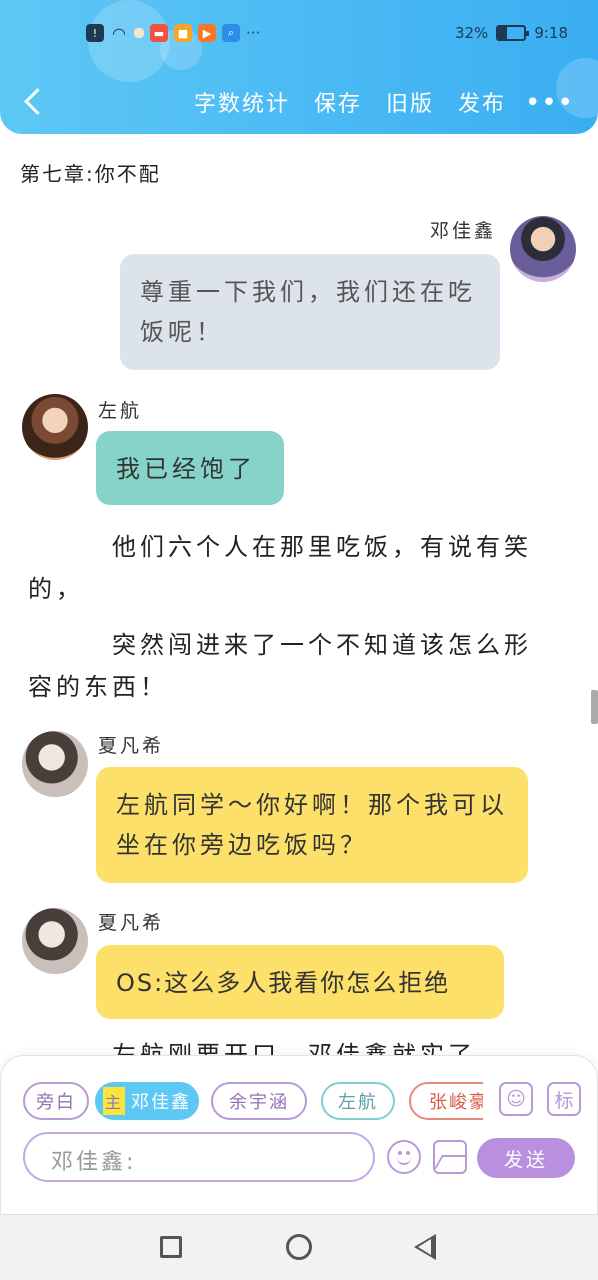 This screenshot has width=598, height=1280. I want to click on wifi-icon: ◠, so click(119, 33).